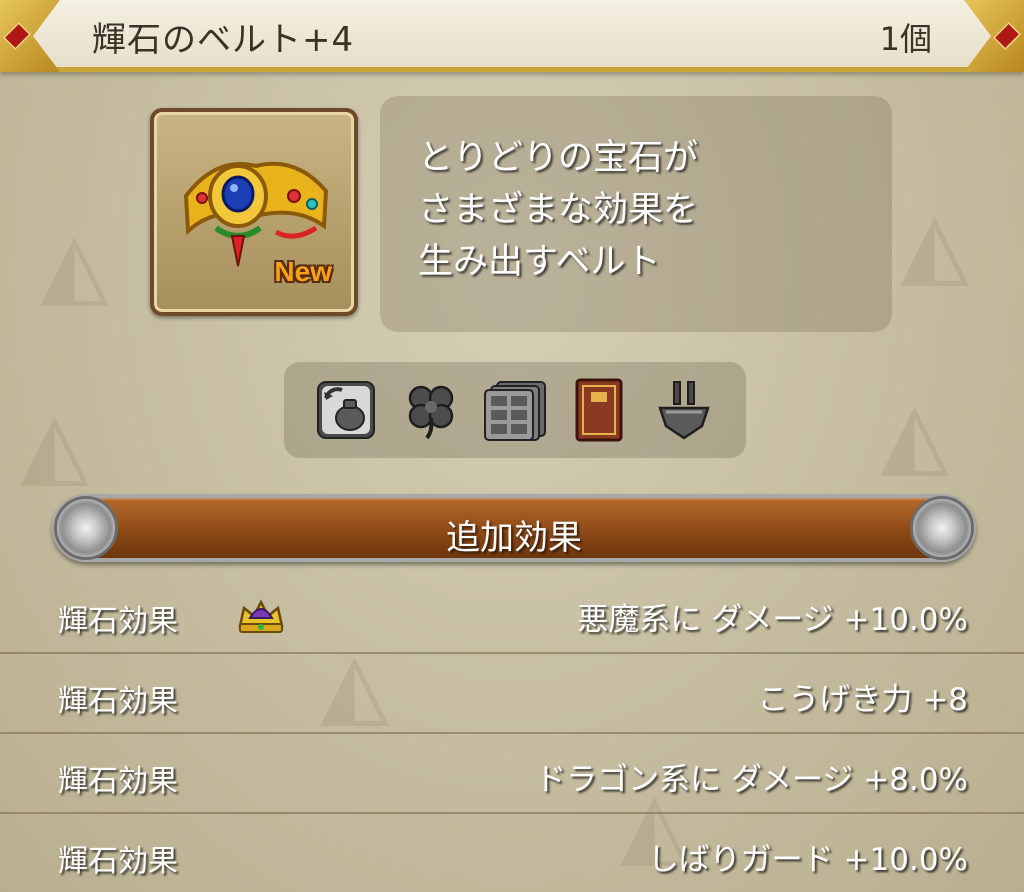 This screenshot has width=1024, height=892. I want to click on item-description: とりどりの宝石が さまざまな効果を 生み出すベルト, so click(558, 210).